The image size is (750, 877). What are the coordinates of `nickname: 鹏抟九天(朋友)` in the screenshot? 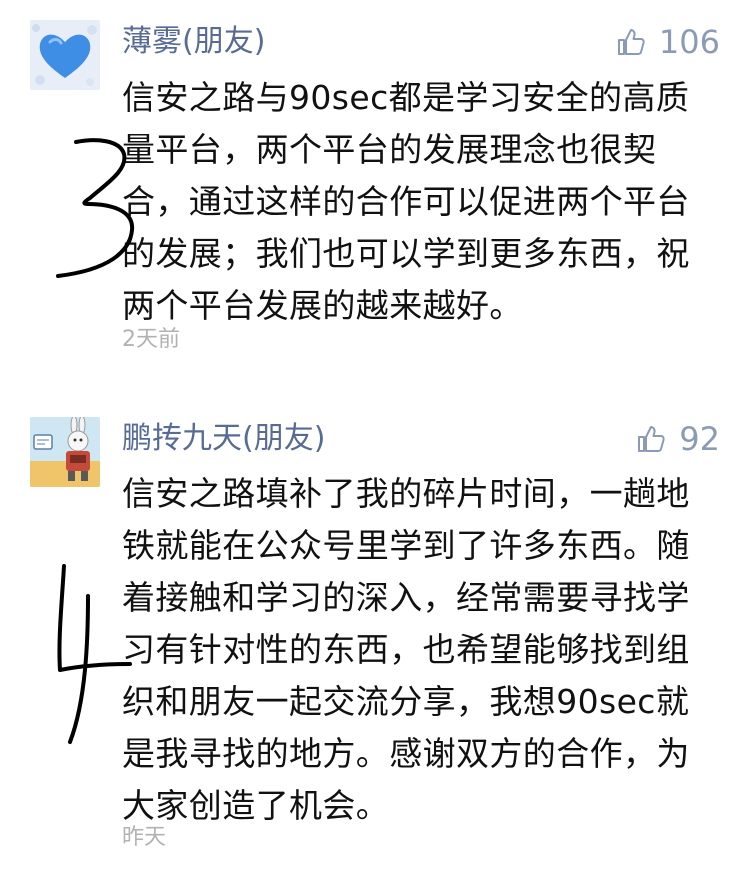 It's located at (223, 439).